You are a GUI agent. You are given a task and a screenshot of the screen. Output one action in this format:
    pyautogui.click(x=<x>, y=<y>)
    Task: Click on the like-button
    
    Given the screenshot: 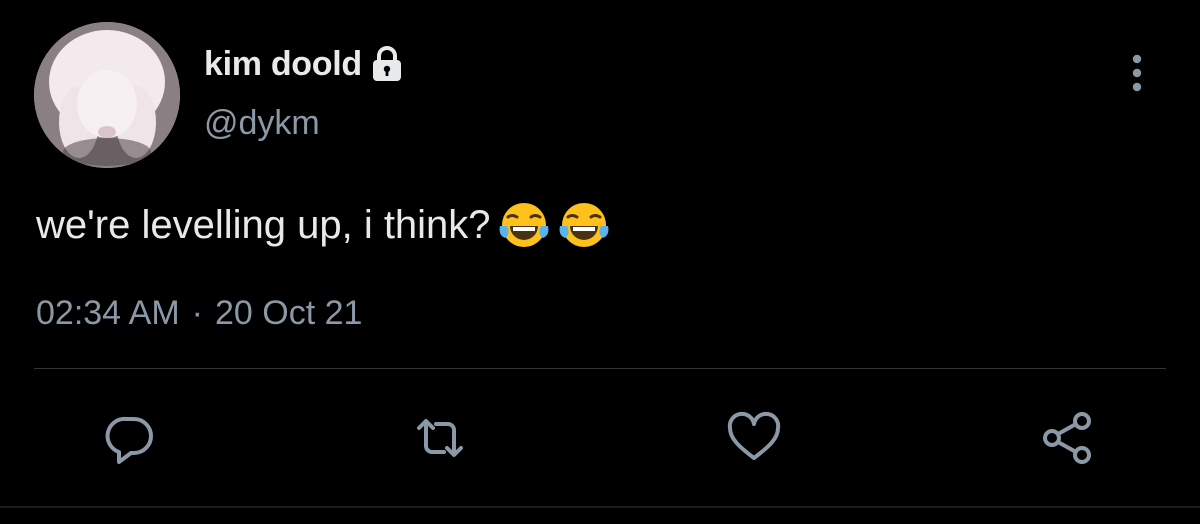 What is the action you would take?
    pyautogui.click(x=754, y=438)
    